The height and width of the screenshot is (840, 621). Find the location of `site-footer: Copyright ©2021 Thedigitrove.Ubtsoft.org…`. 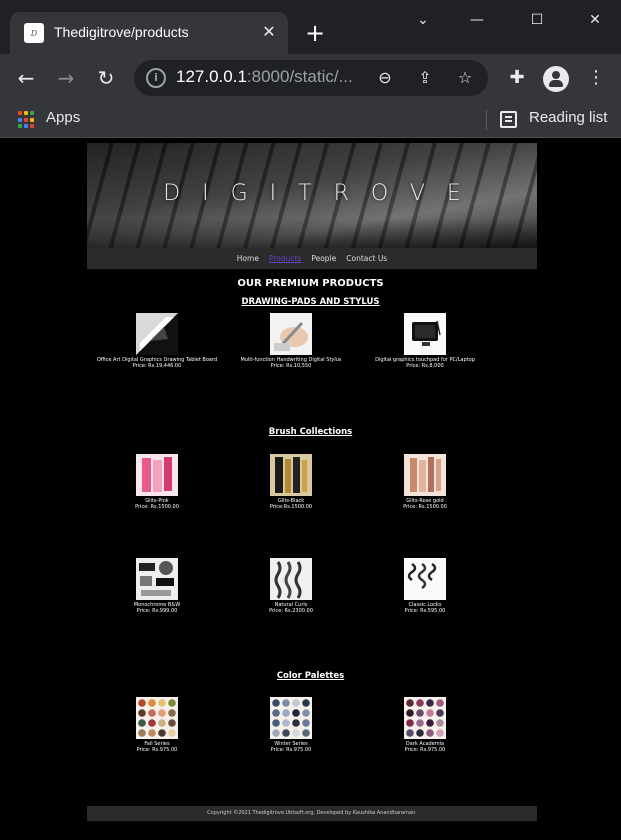

site-footer: Copyright ©2021 Thedigitrove.Ubtsoft.org… is located at coordinates (312, 813).